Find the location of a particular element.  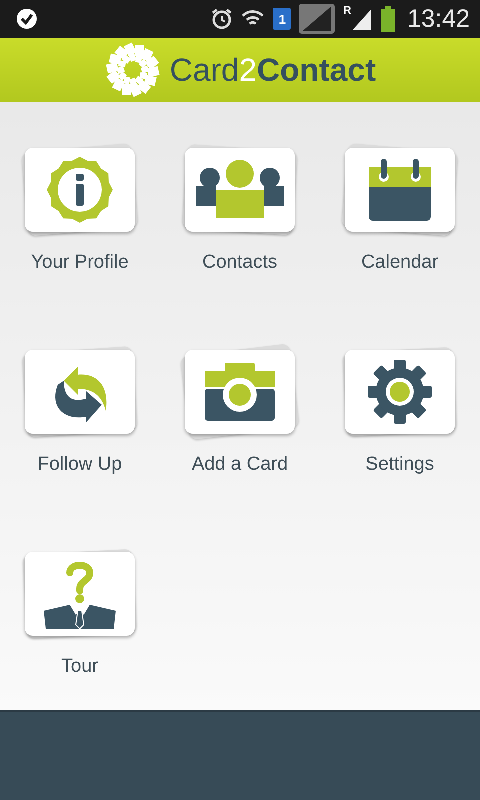

camera-icon is located at coordinates (240, 392).